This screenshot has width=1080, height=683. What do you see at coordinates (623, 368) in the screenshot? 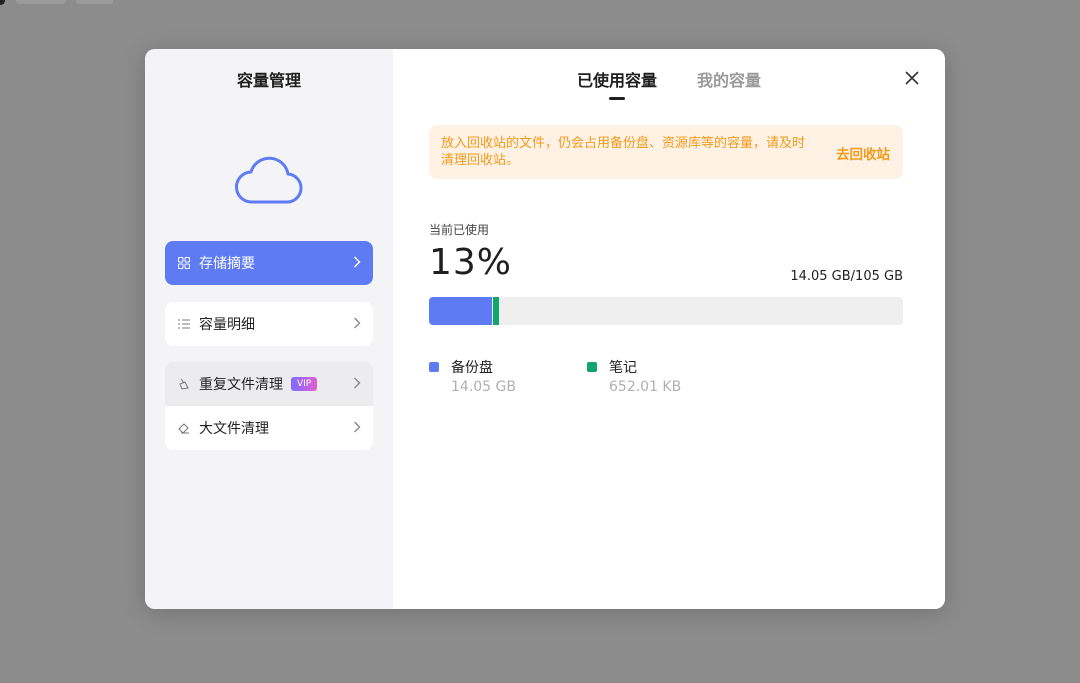
I see `legend-name: 笔记` at bounding box center [623, 368].